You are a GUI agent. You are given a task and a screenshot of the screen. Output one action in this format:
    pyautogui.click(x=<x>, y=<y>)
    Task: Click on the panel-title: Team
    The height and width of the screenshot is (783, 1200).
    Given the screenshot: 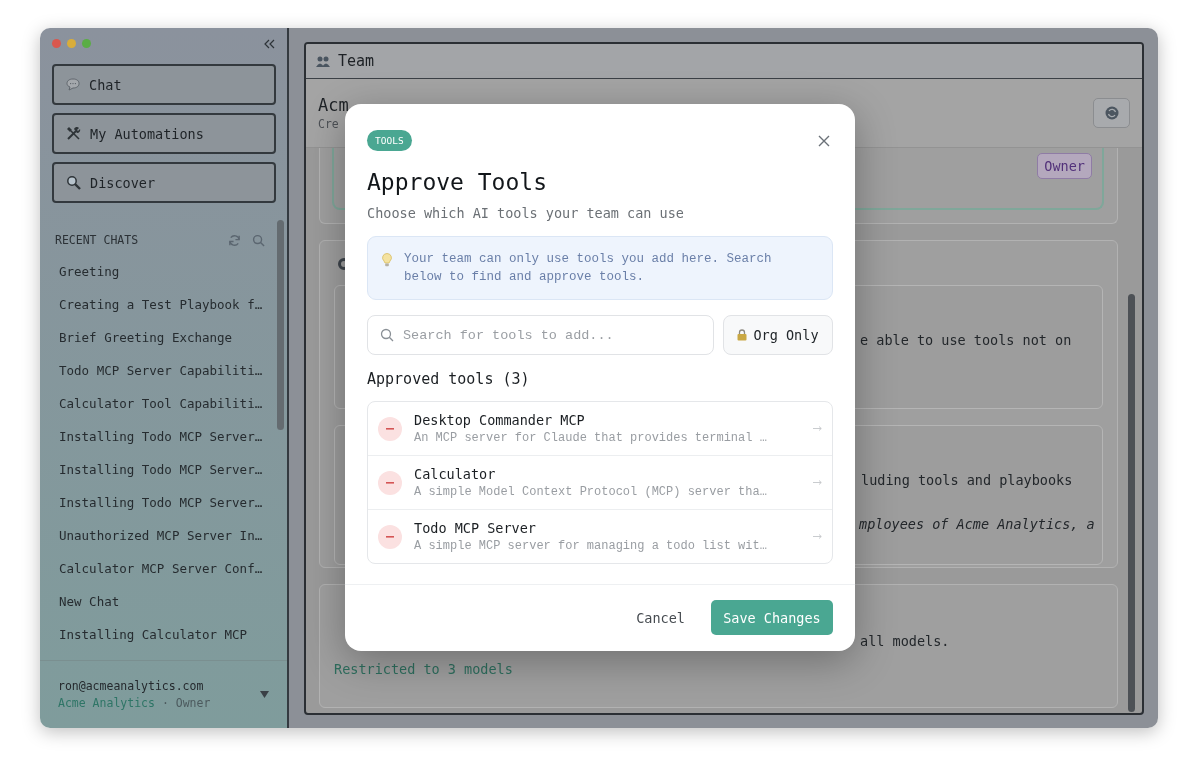 What is the action you would take?
    pyautogui.click(x=356, y=61)
    